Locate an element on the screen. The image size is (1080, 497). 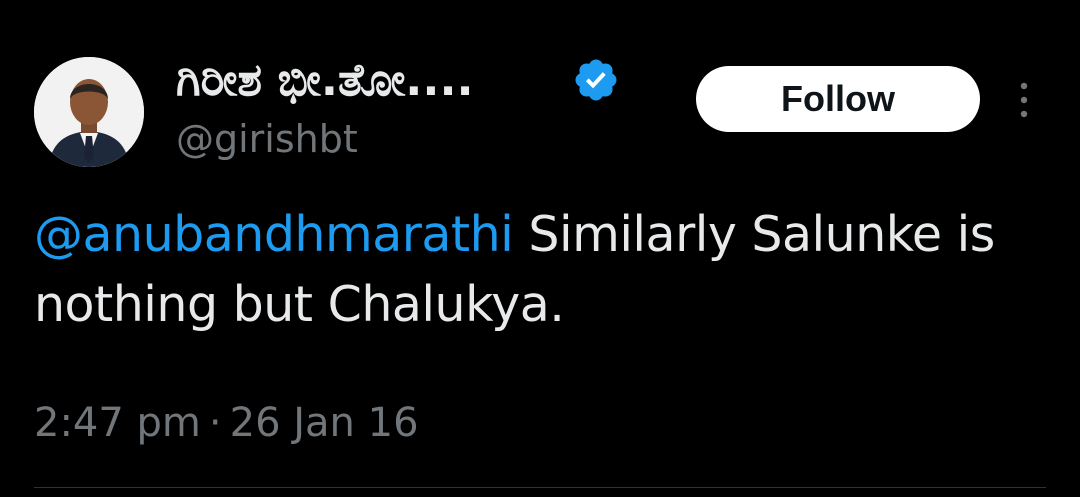
author-avatar is located at coordinates (89, 112).